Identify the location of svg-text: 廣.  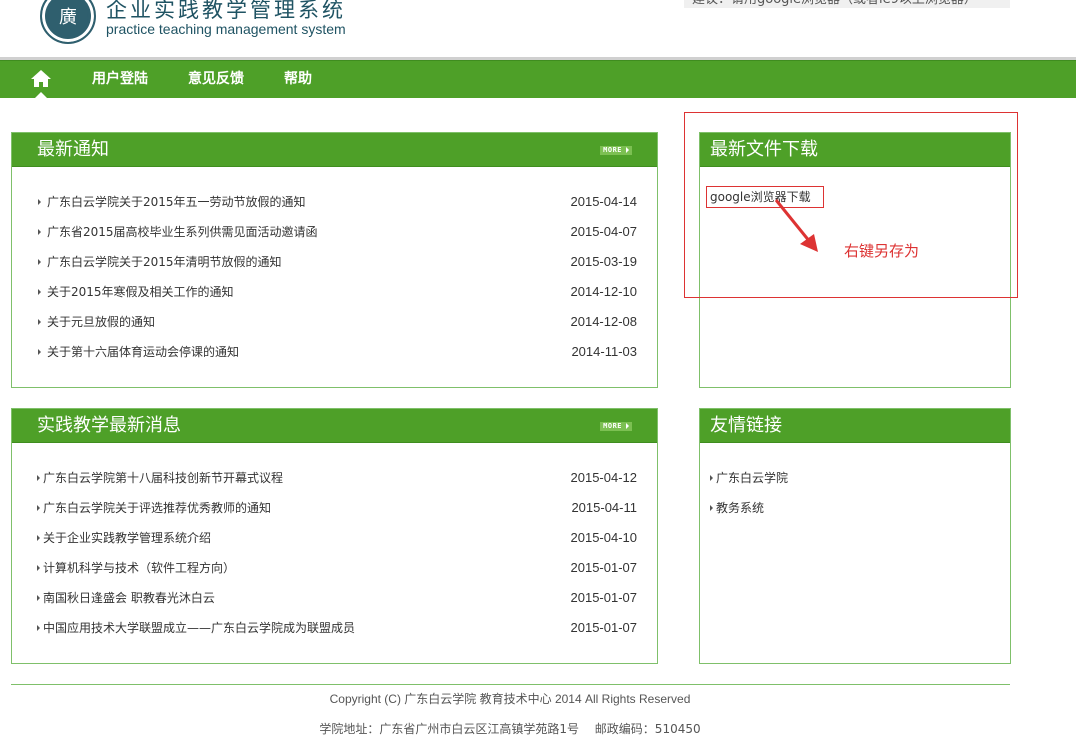
(68, 17).